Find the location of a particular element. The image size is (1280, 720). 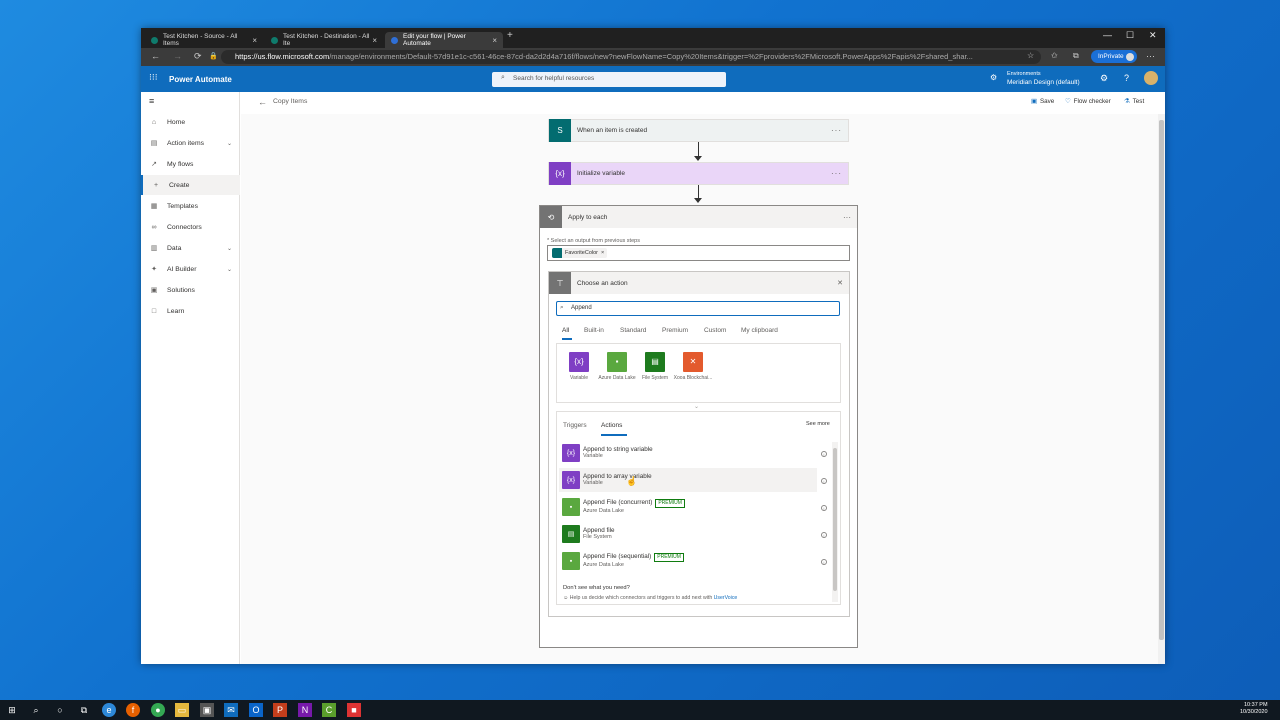

tab-standard: Standard is located at coordinates (633, 330).